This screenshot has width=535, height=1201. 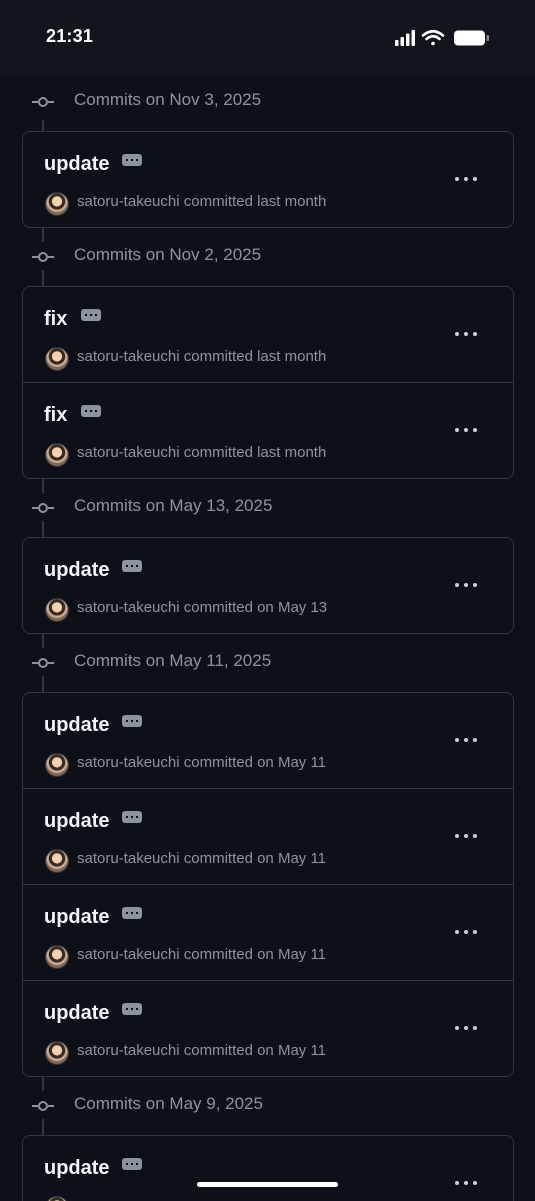 What do you see at coordinates (173, 505) in the screenshot?
I see `day-label: Commits on May 13, 2025` at bounding box center [173, 505].